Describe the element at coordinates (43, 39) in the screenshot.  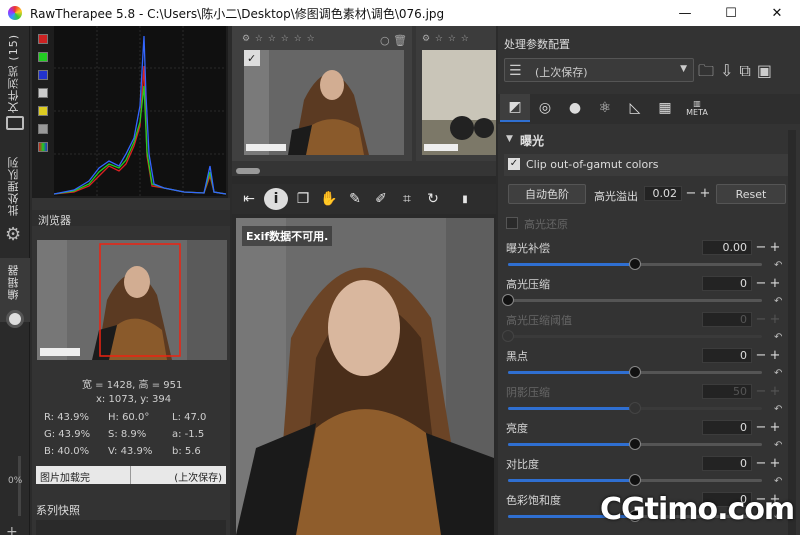
I see `red-channel-toggle` at that location.